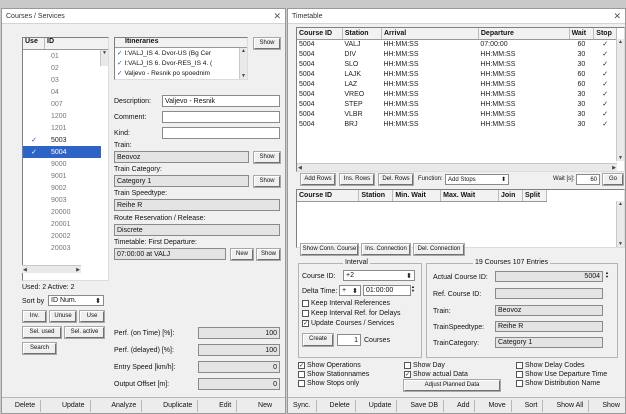 Image resolution: width=626 pixels, height=414 pixels. Describe the element at coordinates (73, 152) in the screenshot. I see `id-list-id-cell: 5004` at that location.